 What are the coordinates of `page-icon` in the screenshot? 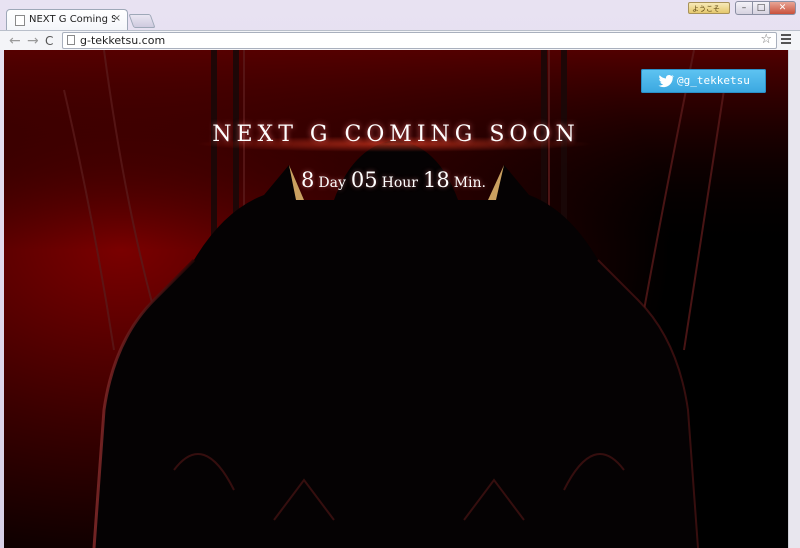 It's located at (71, 40).